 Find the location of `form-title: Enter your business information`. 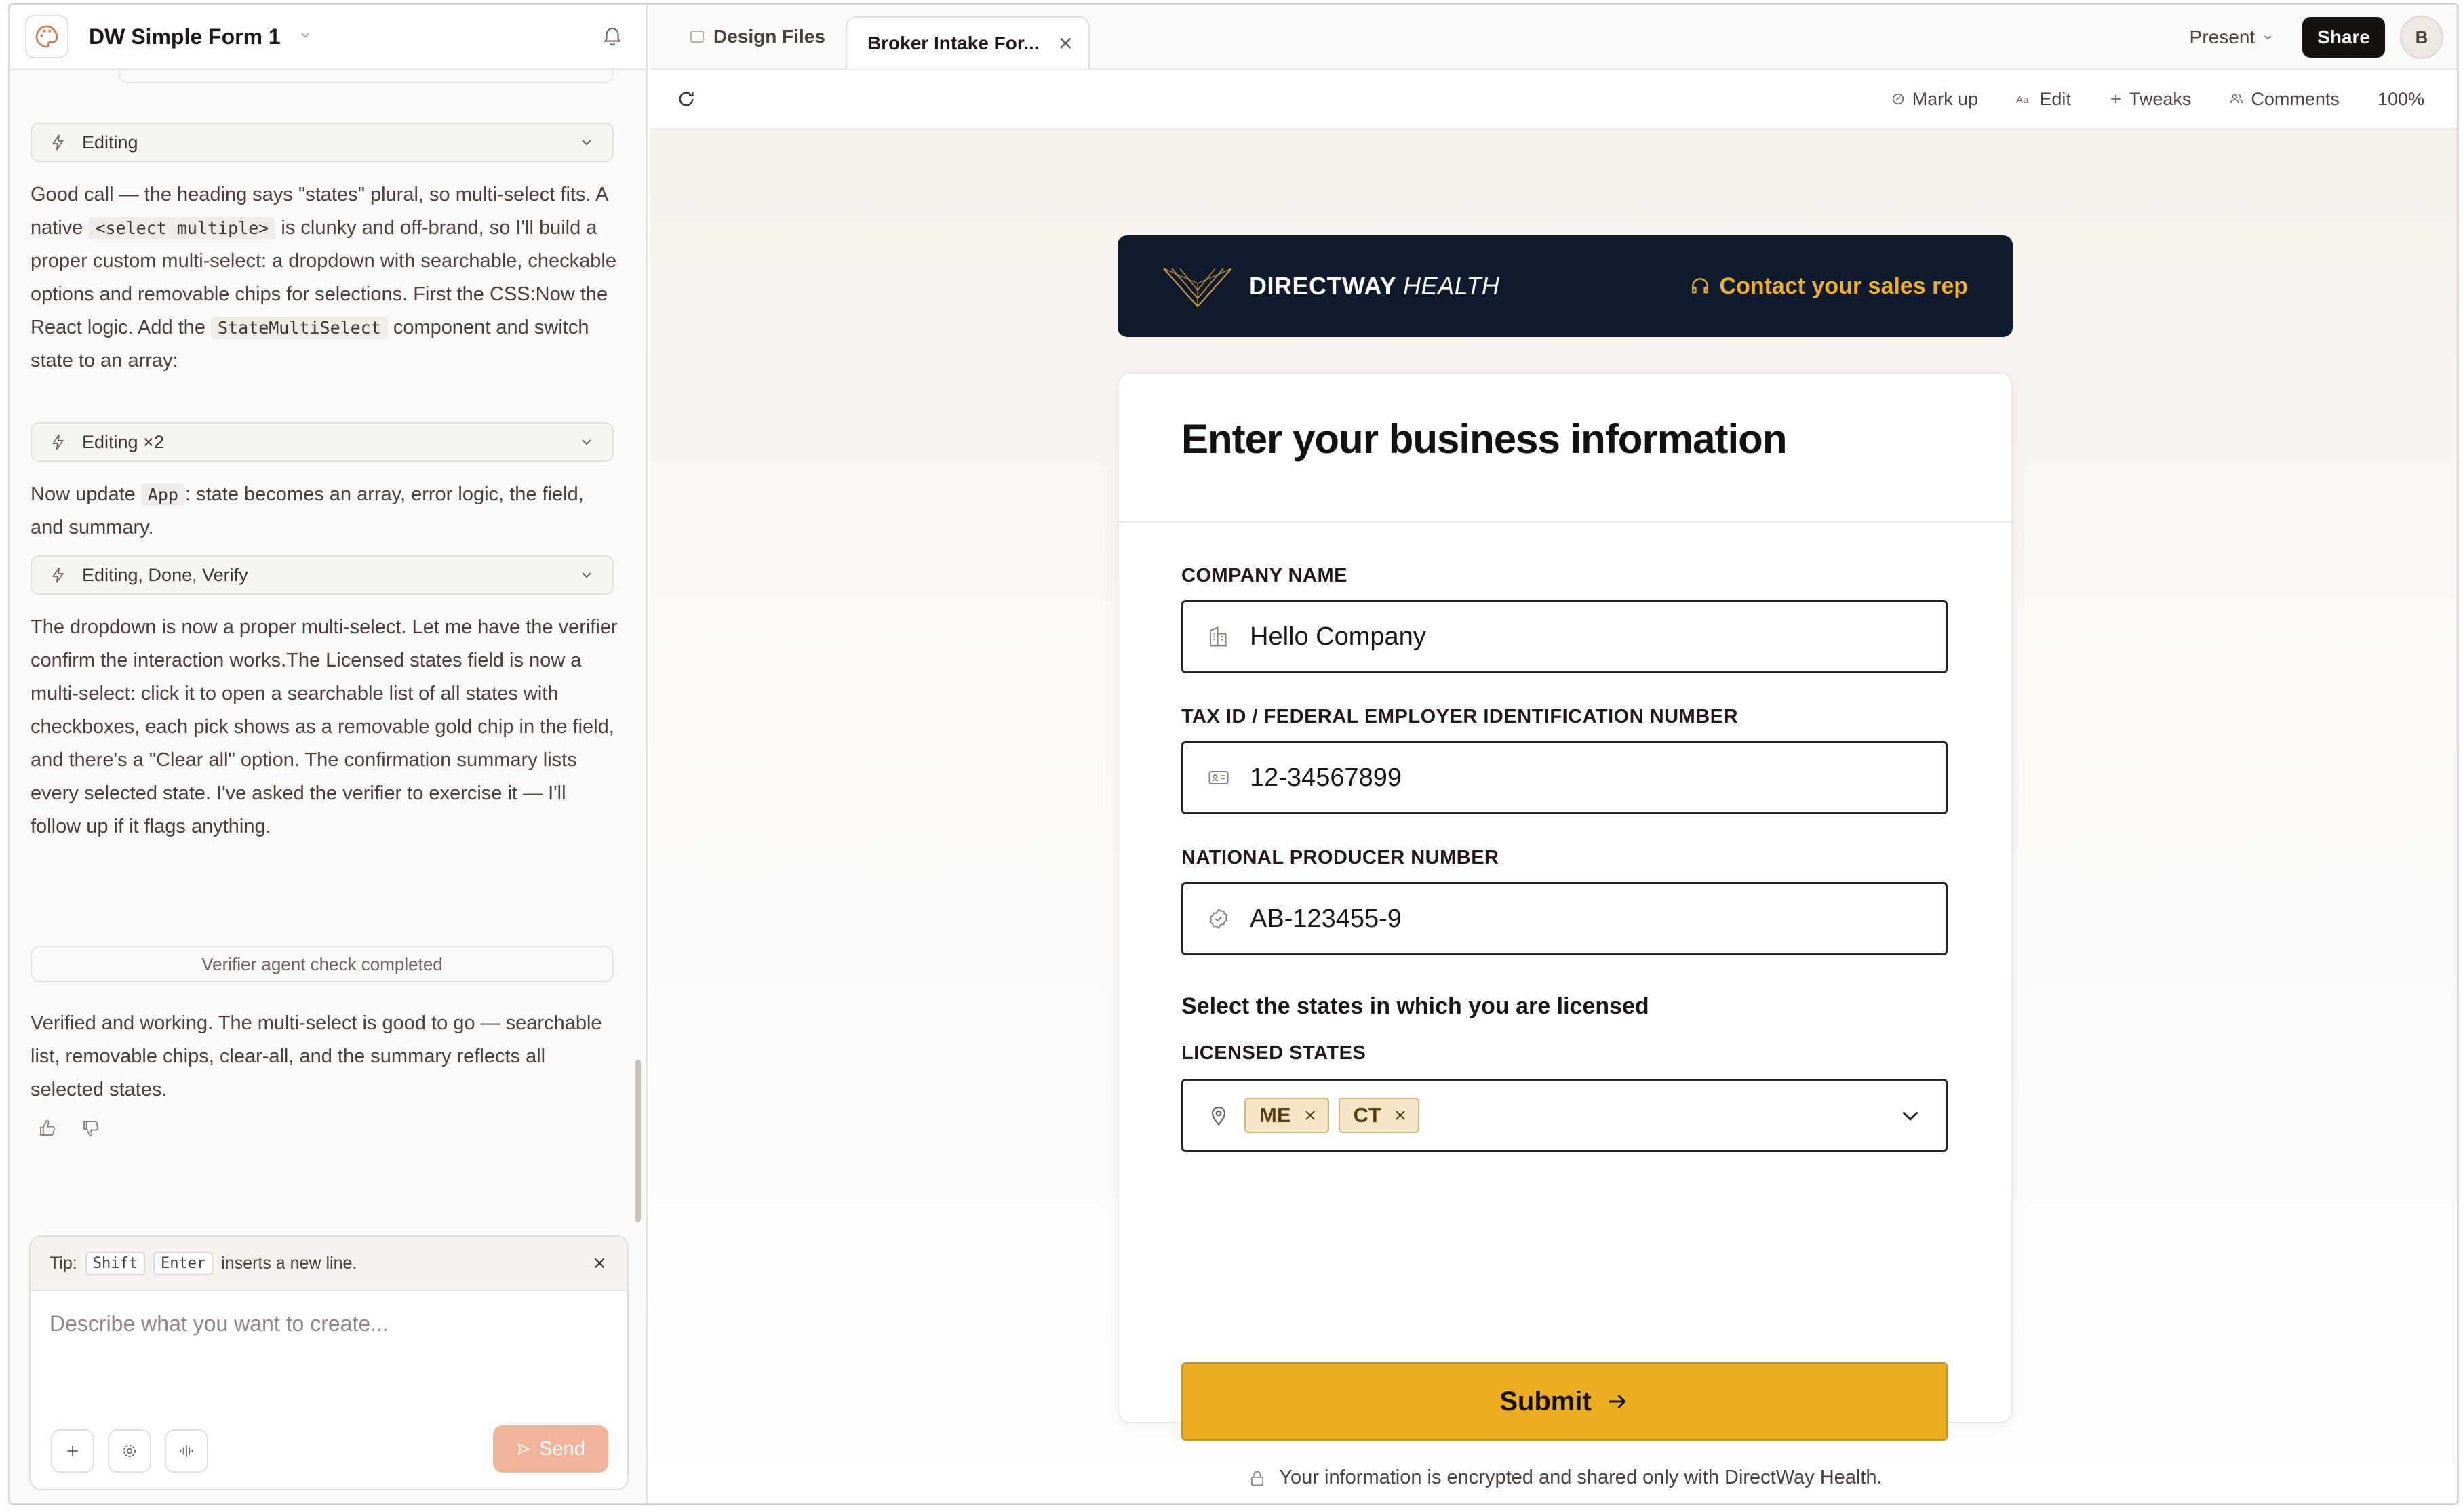

form-title: Enter your business information is located at coordinates (1484, 439).